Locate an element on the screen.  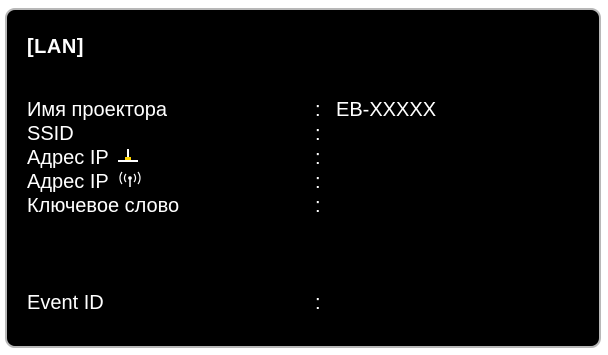
wireless-ip-row: Адрес IP : is located at coordinates (307, 182).